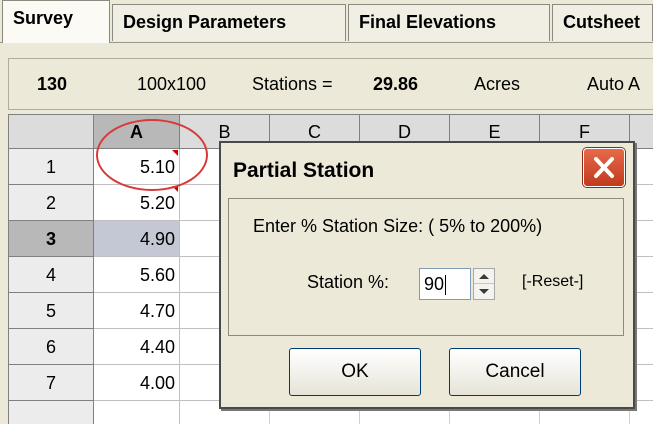  I want to click on tab-survey: Survey, so click(56, 21).